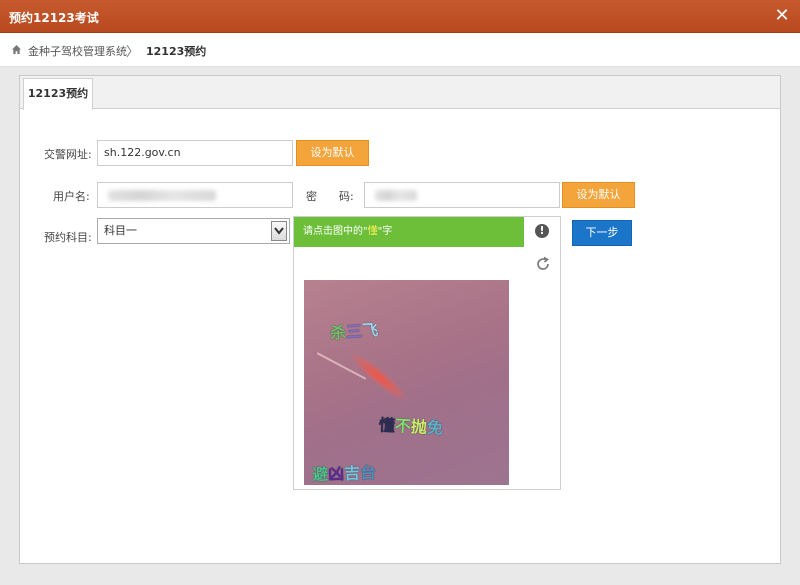 Image resolution: width=800 pixels, height=585 pixels. Describe the element at coordinates (462, 195) in the screenshot. I see `password-input` at that location.